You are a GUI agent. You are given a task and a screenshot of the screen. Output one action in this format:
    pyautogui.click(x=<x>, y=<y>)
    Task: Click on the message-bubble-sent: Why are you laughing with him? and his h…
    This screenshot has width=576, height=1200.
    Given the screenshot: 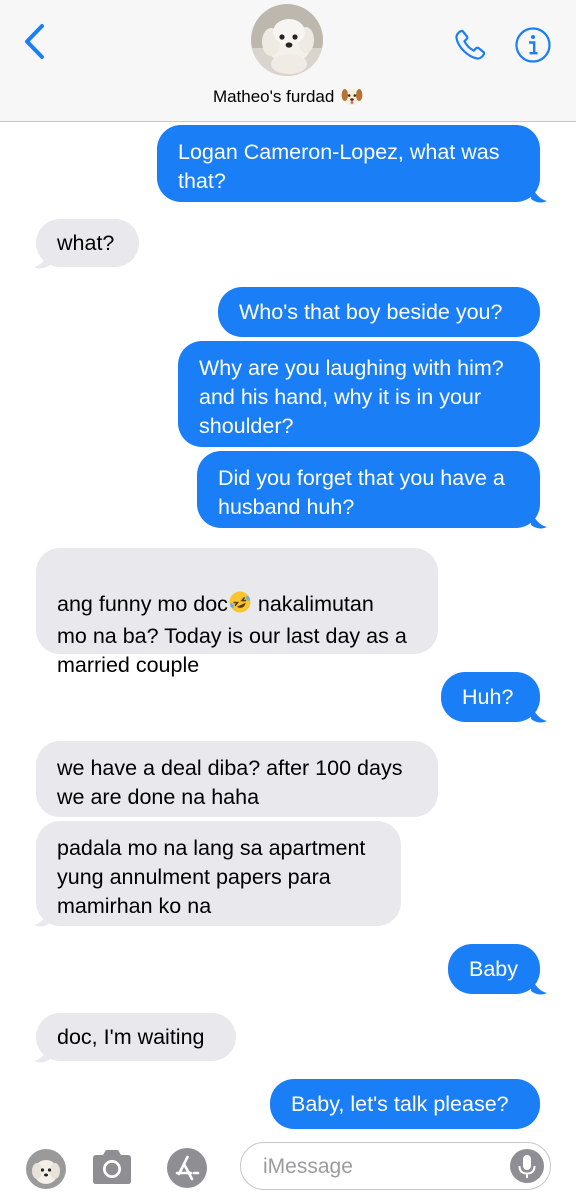 What is the action you would take?
    pyautogui.click(x=359, y=394)
    